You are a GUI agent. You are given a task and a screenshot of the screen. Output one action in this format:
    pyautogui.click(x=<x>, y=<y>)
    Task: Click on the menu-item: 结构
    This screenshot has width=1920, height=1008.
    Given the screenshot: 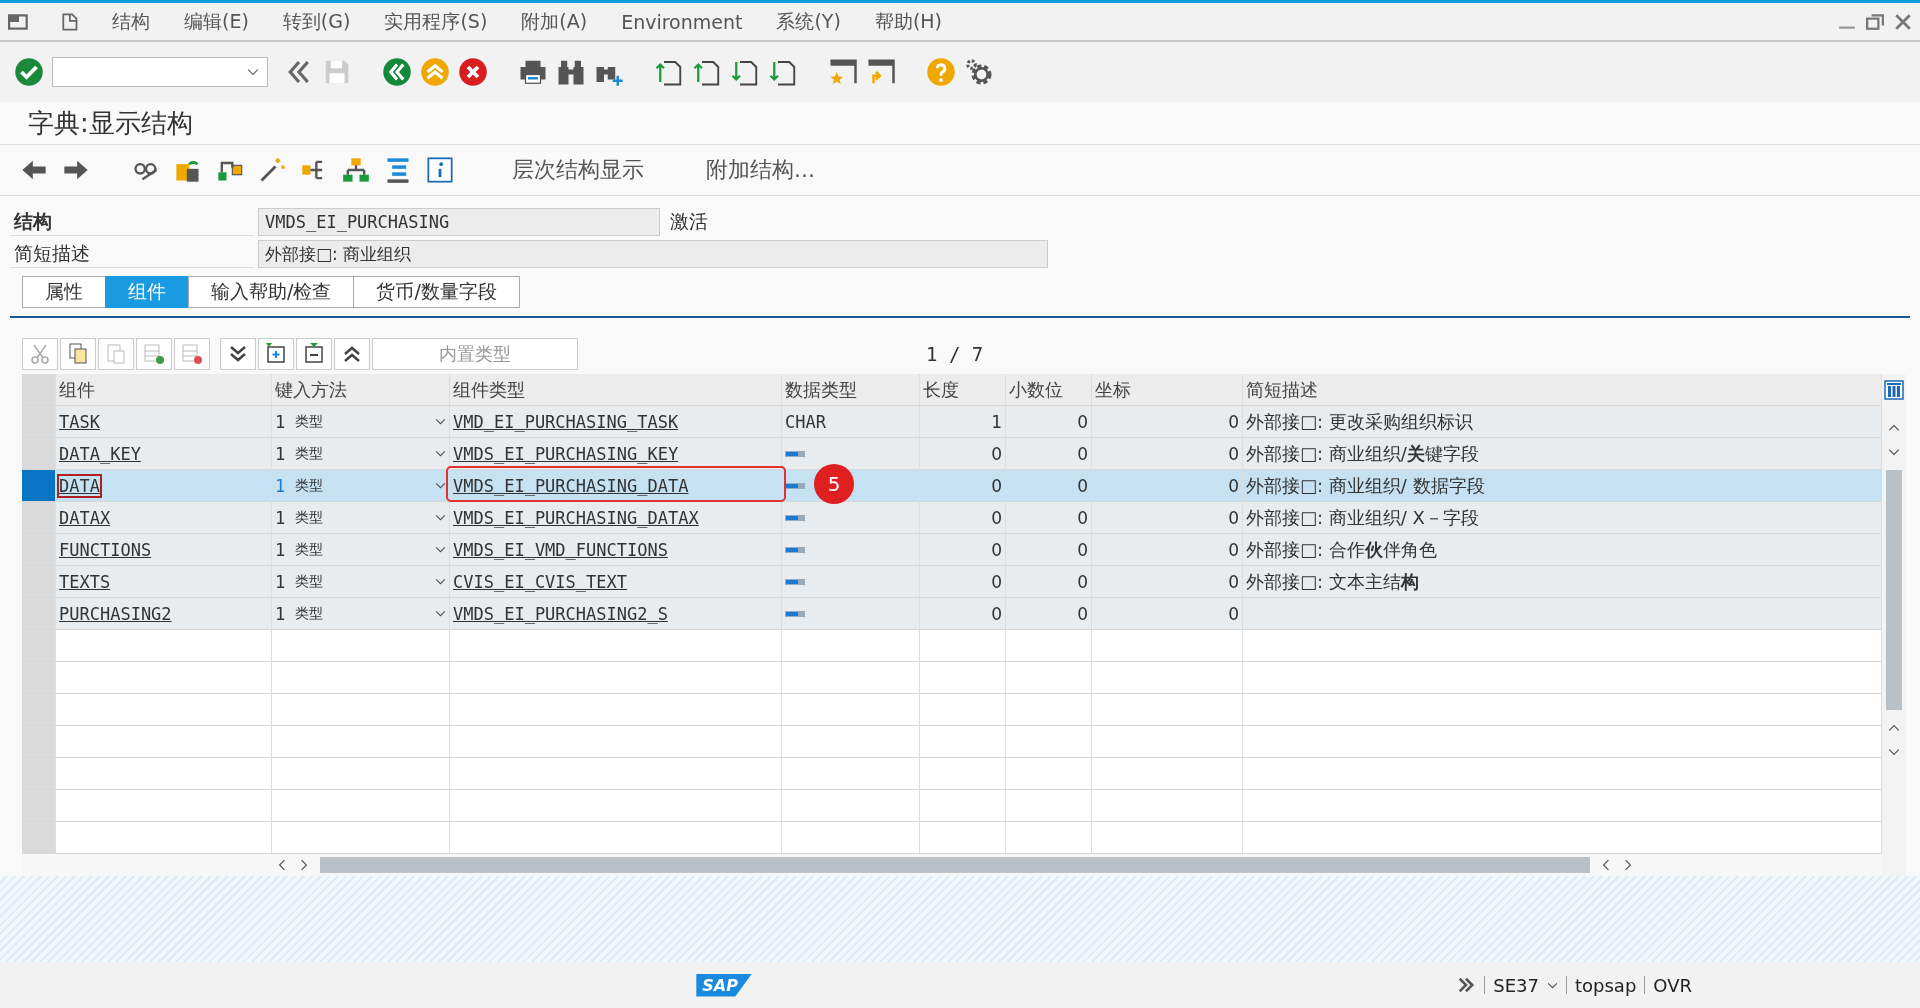 What is the action you would take?
    pyautogui.click(x=131, y=21)
    